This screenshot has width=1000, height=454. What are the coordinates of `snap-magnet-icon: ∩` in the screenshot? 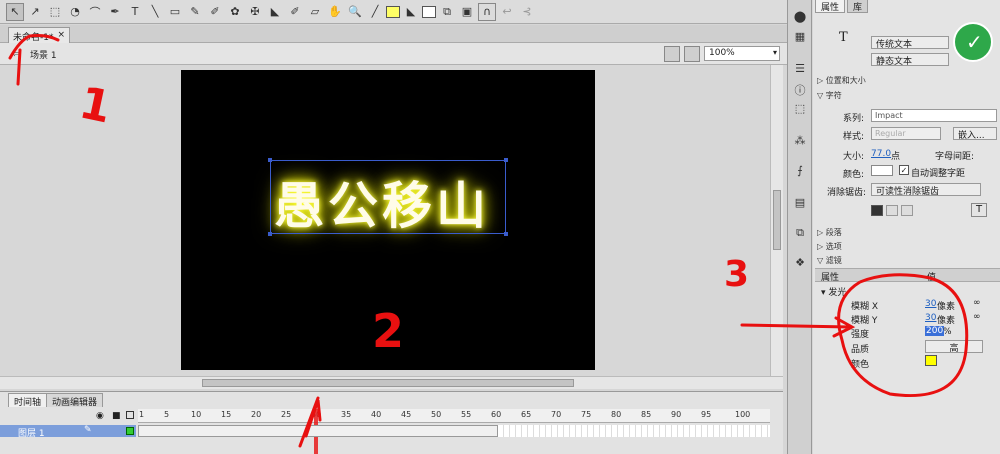 It's located at (487, 11).